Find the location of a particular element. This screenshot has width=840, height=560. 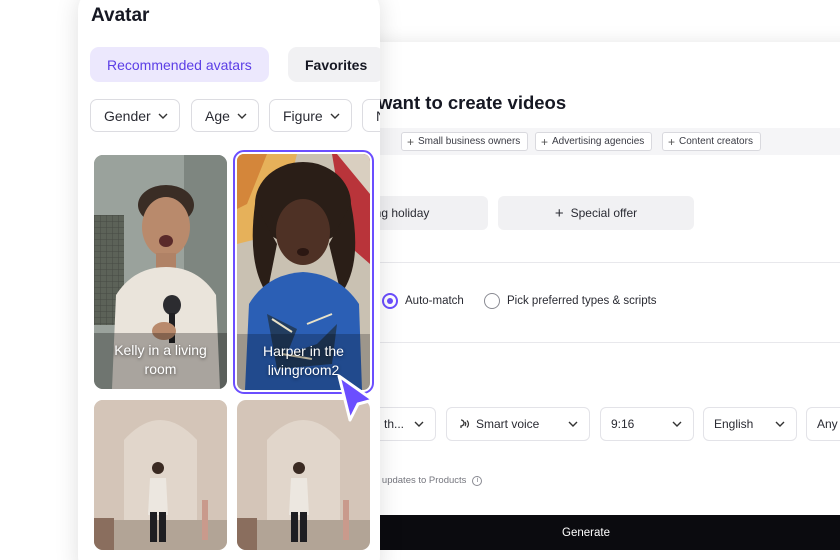

tab-label: Favorites is located at coordinates (336, 64).